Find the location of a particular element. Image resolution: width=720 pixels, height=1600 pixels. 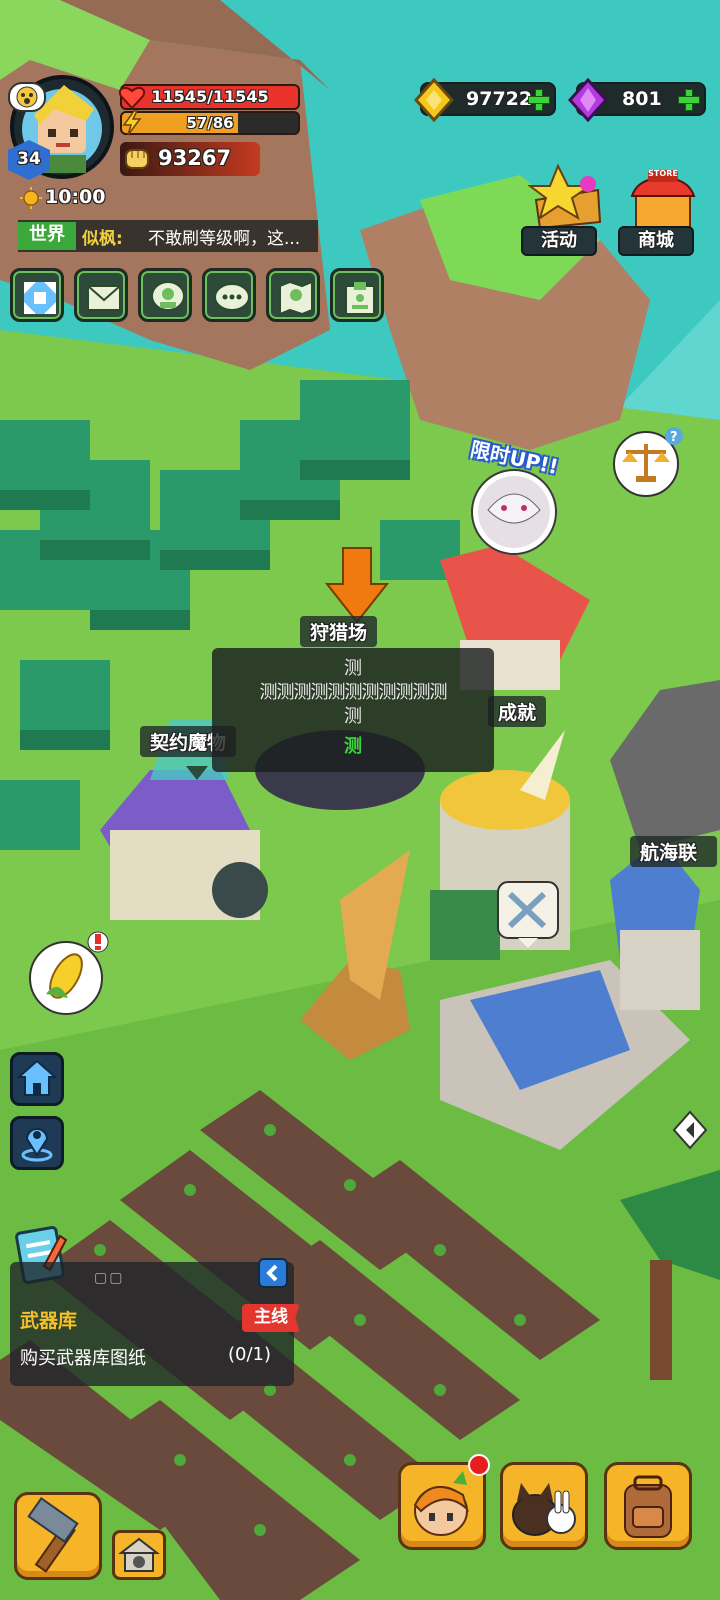

building-small-button is located at coordinates (139, 1555).